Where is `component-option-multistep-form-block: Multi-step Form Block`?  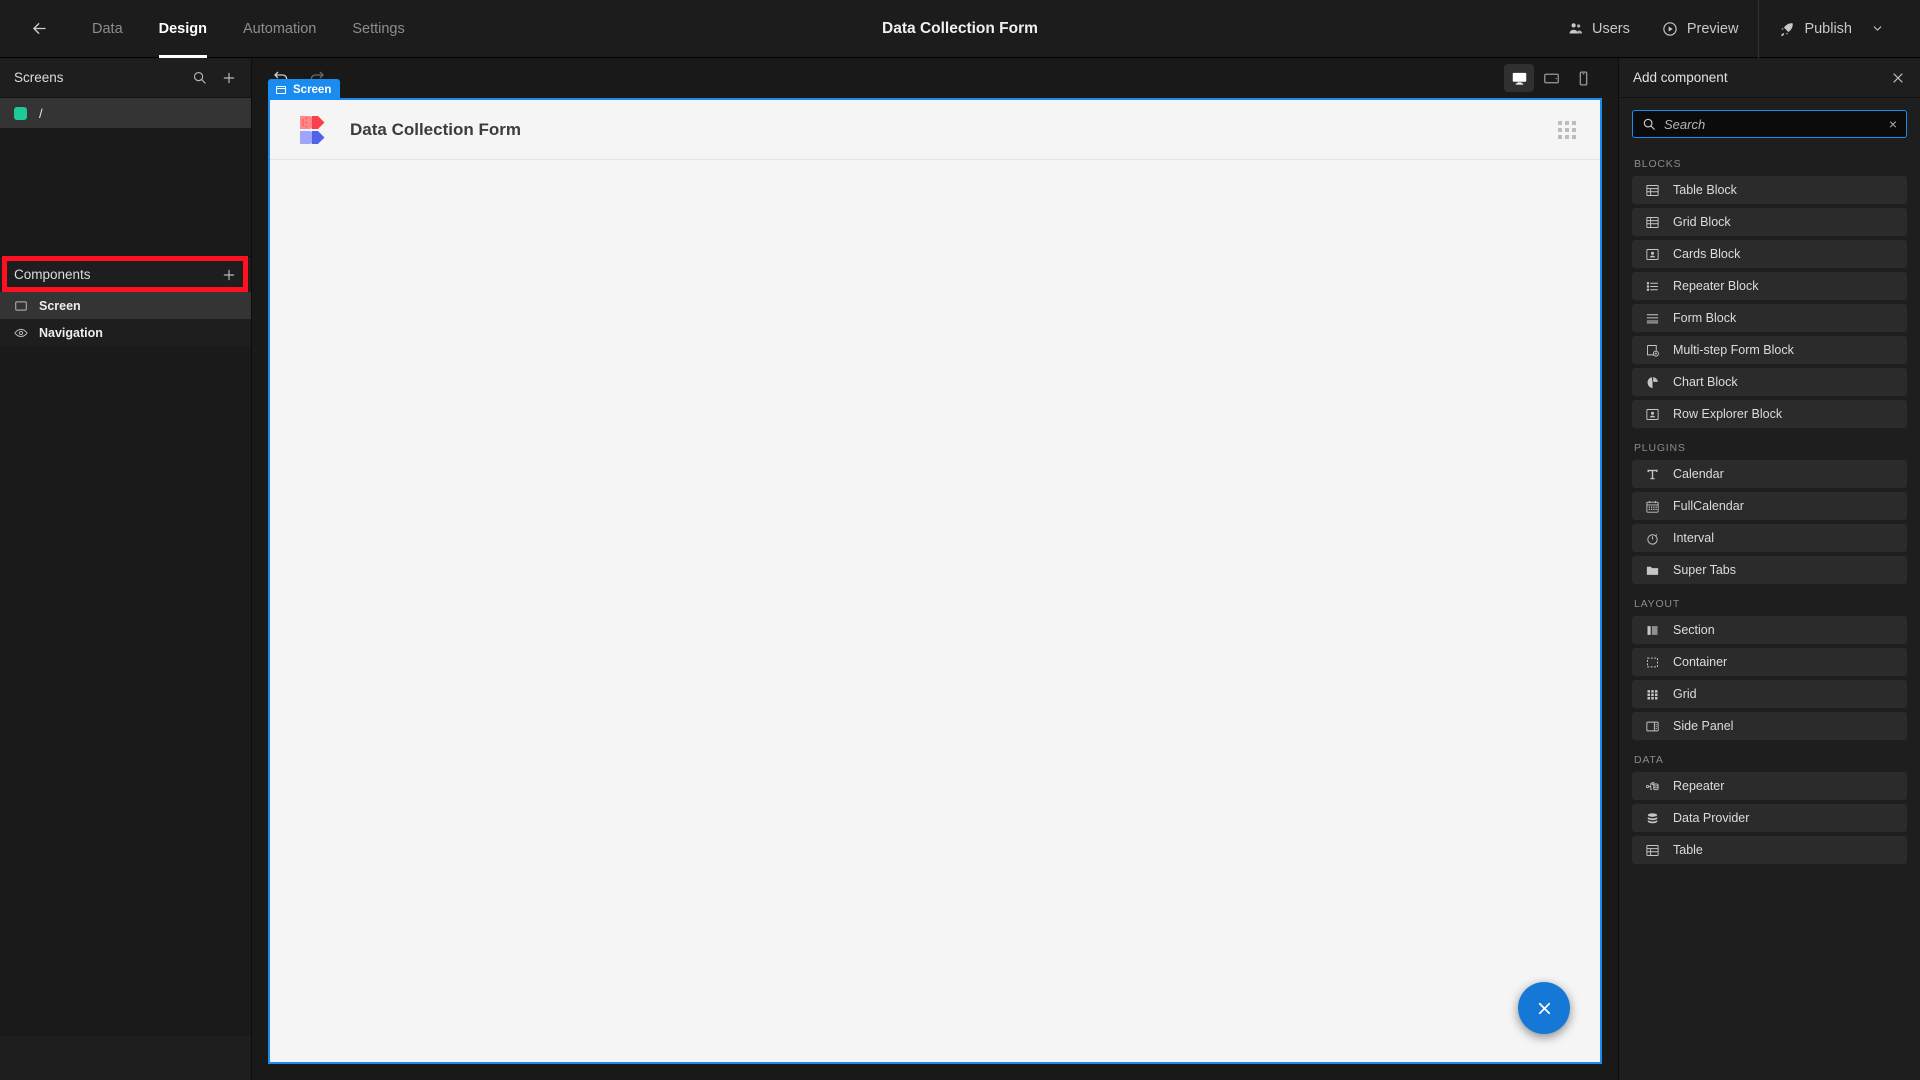 component-option-multistep-form-block: Multi-step Form Block is located at coordinates (1769, 350).